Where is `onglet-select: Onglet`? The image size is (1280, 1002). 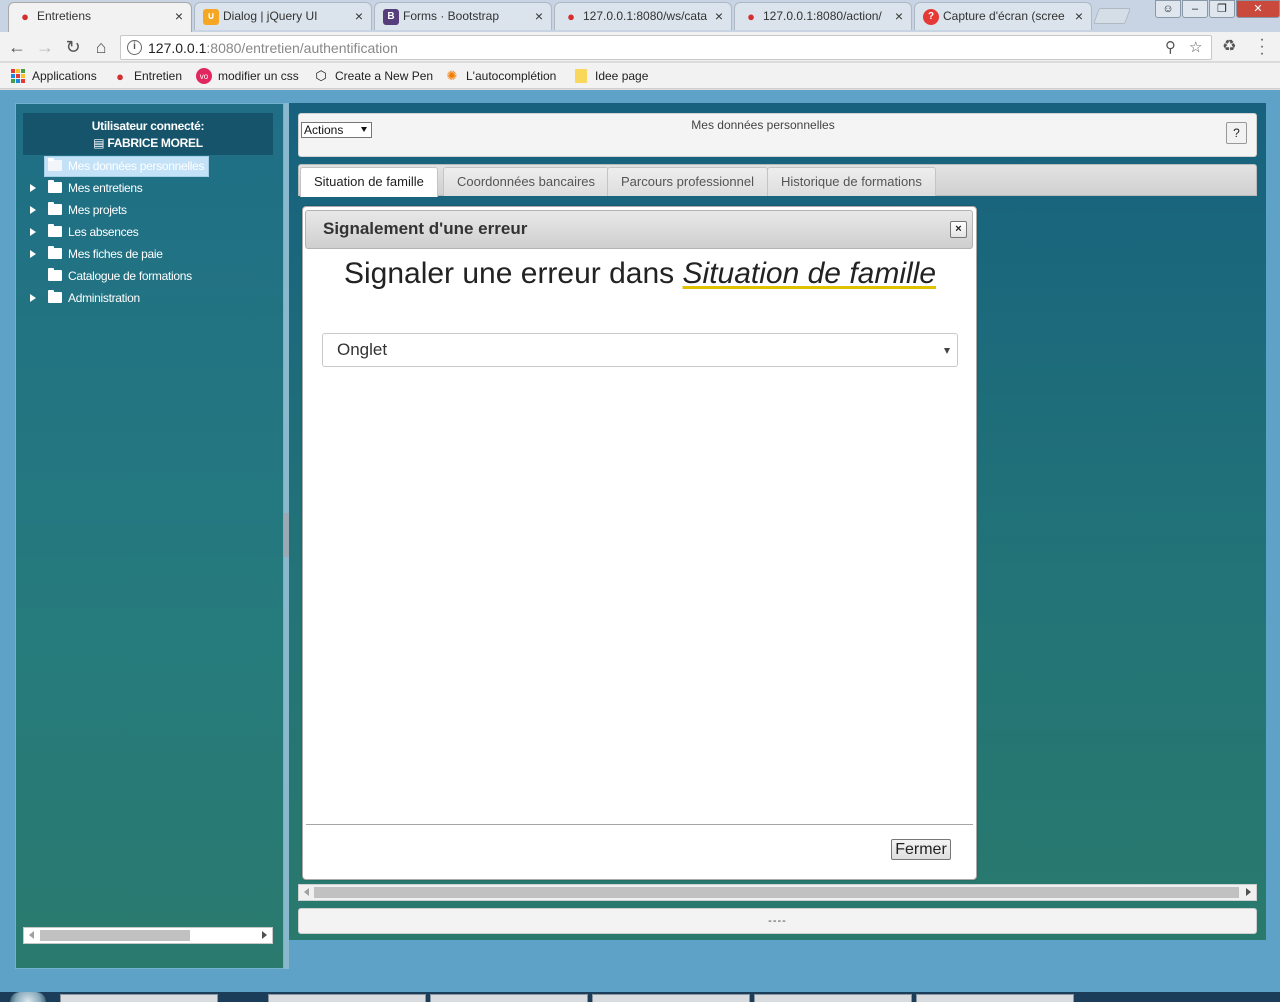
onglet-select: Onglet is located at coordinates (640, 350).